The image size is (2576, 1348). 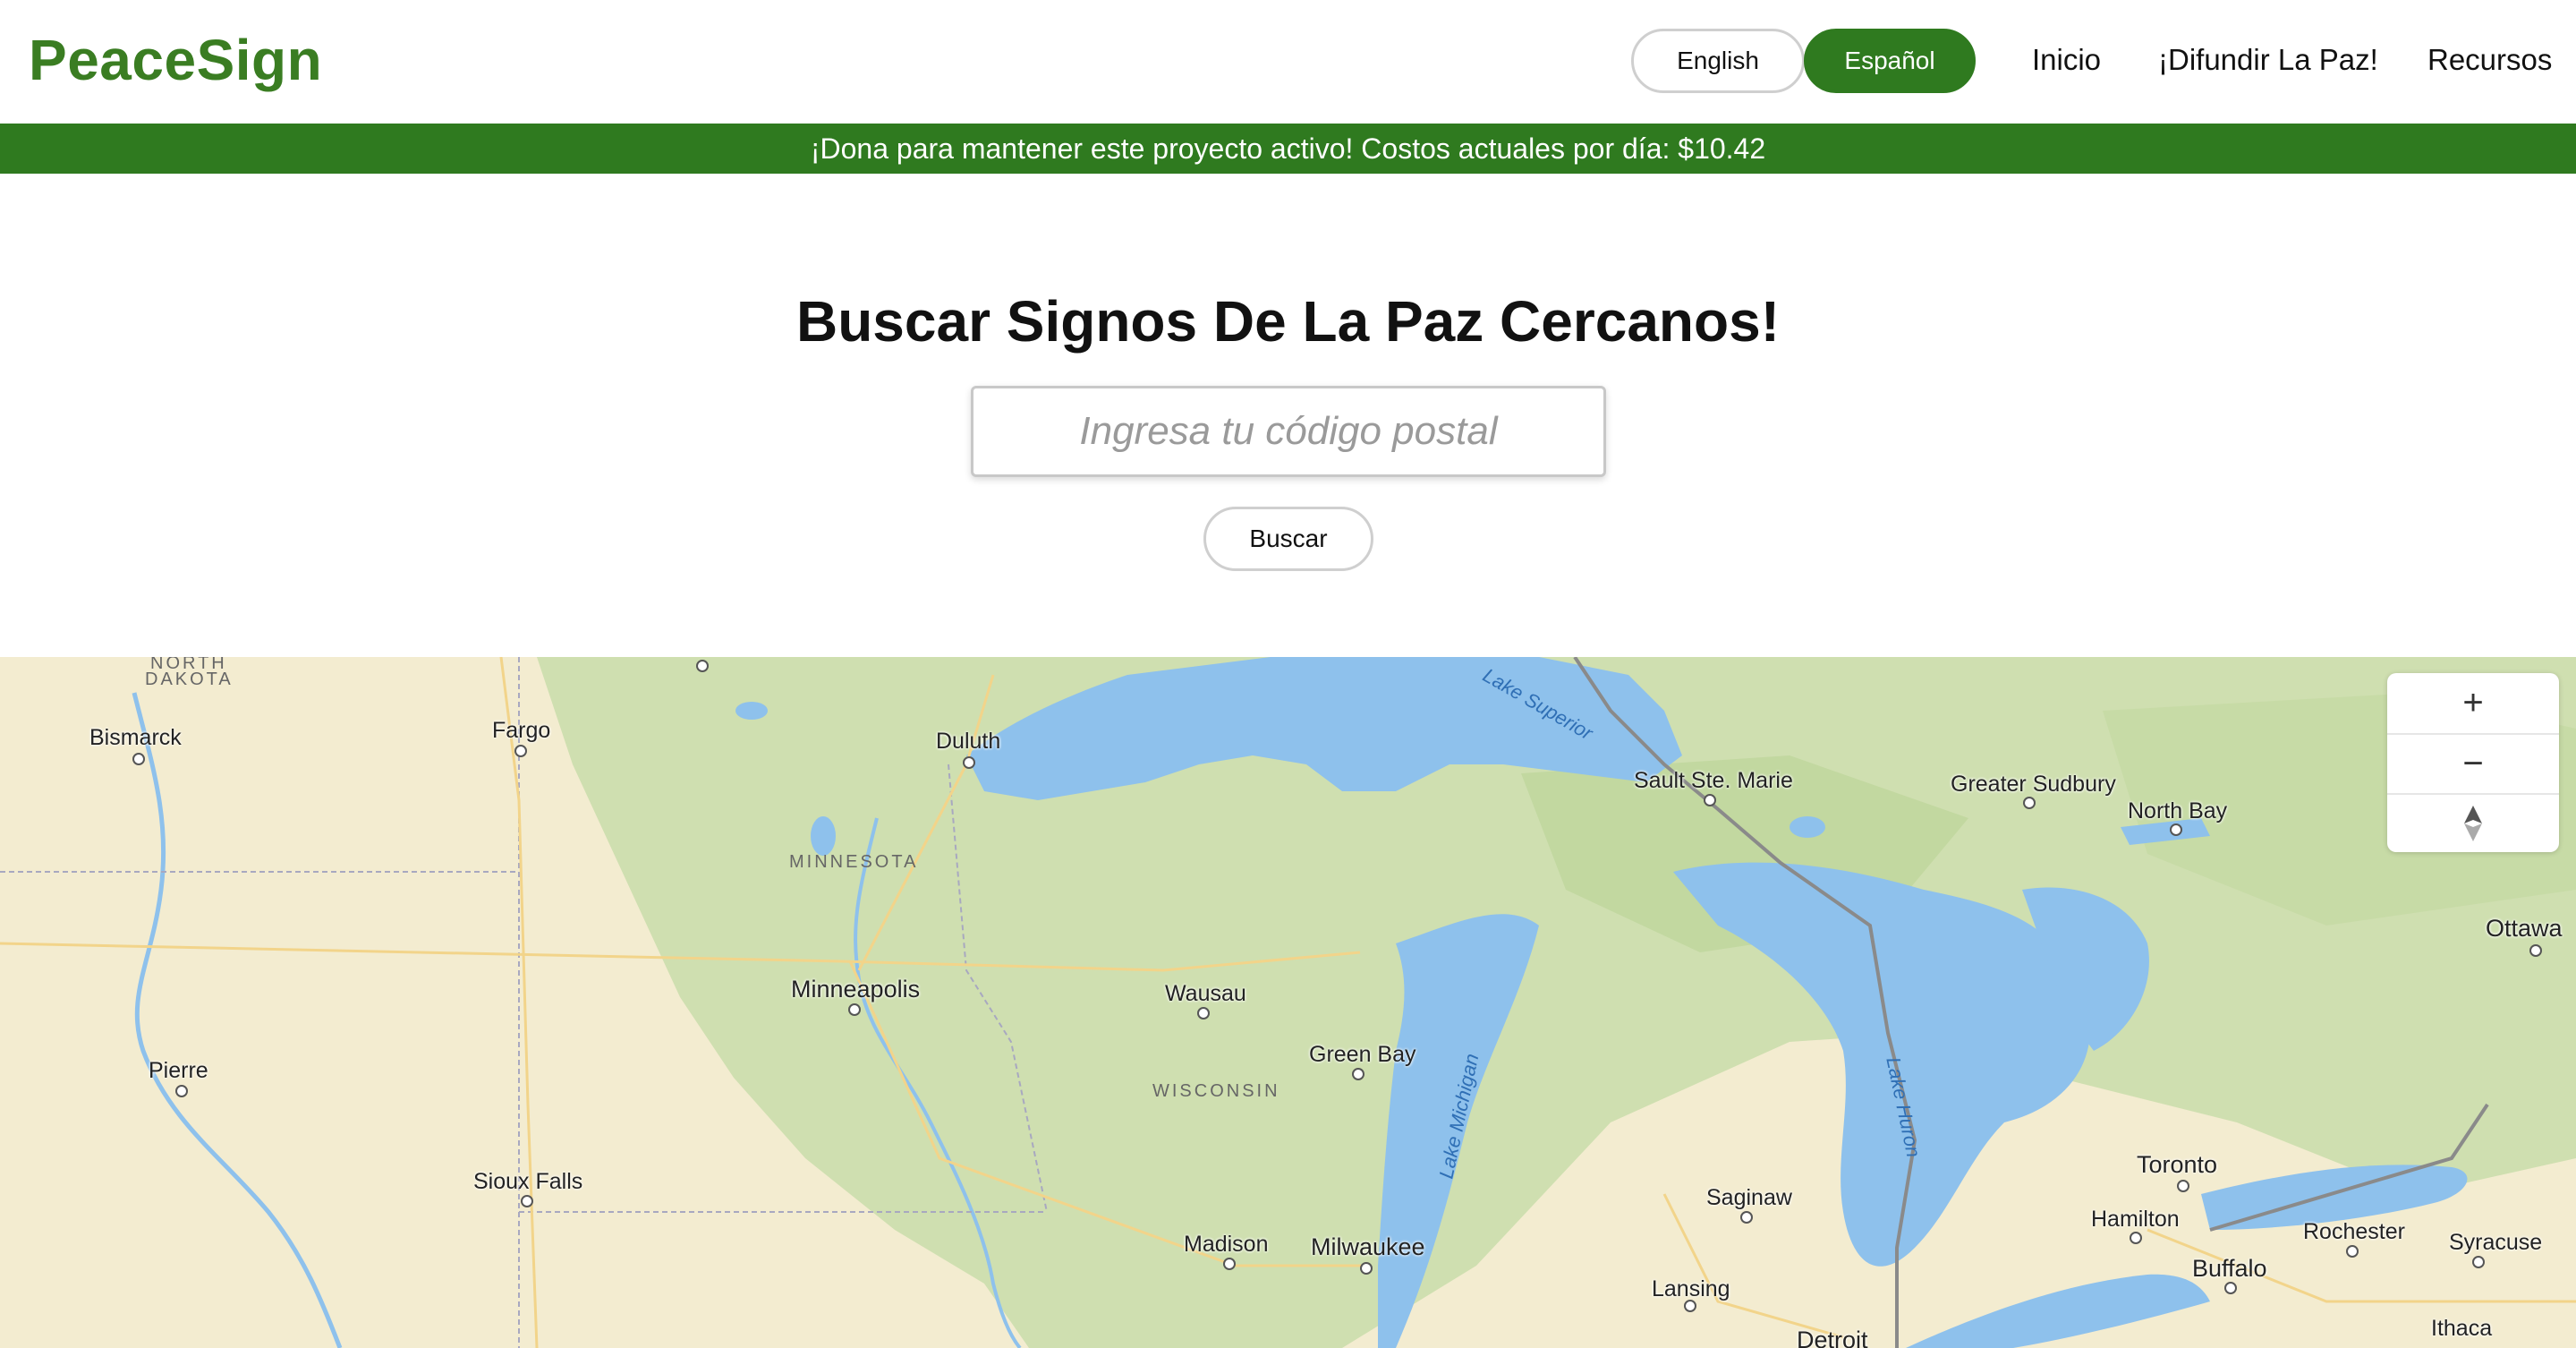 I want to click on city-label-wausau: Wausau, so click(x=1205, y=993).